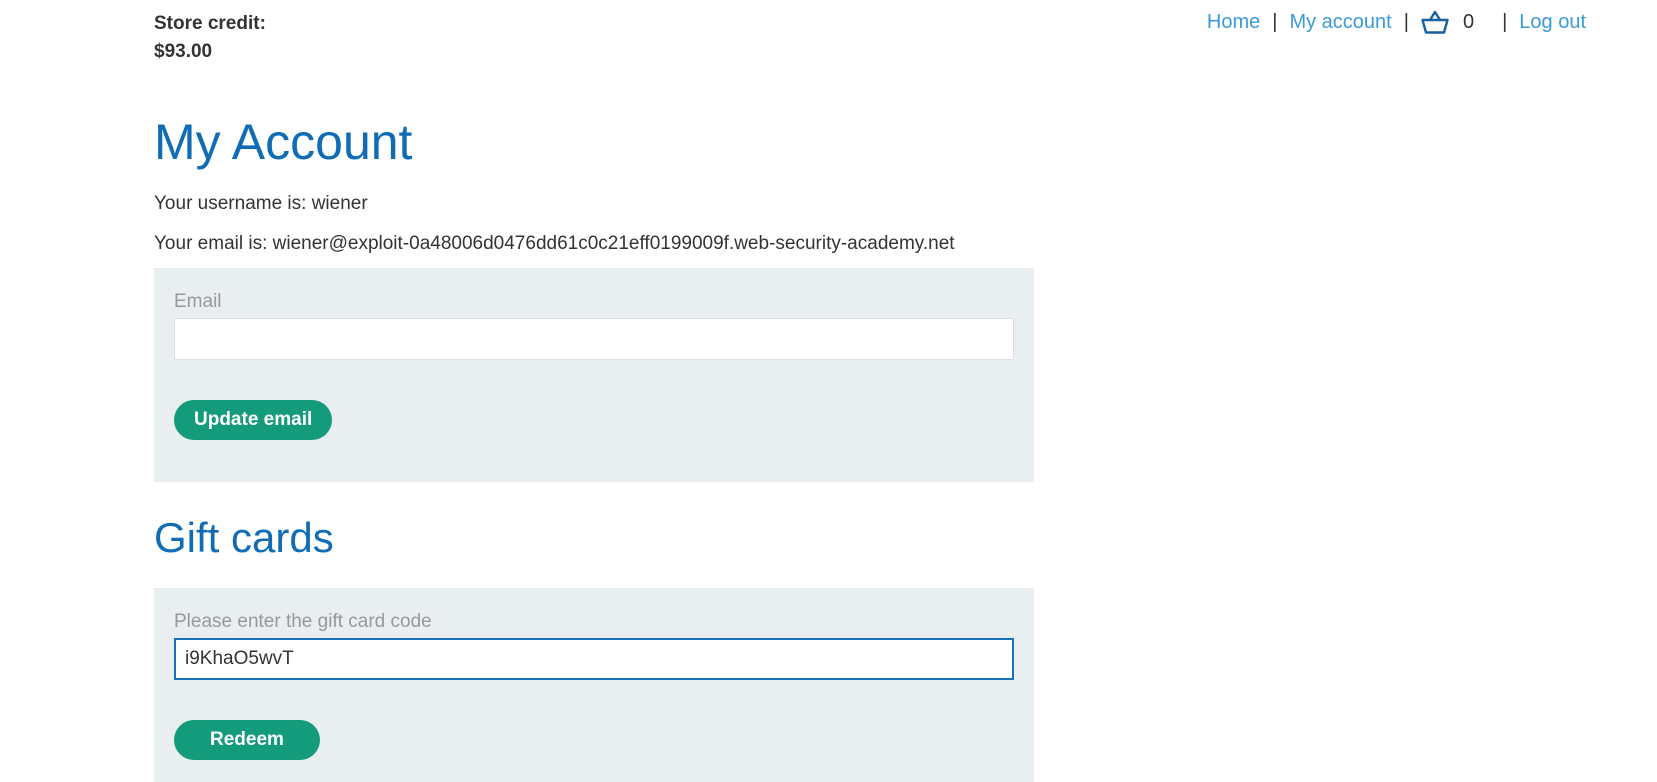 The height and width of the screenshot is (782, 1657). Describe the element at coordinates (261, 203) in the screenshot. I see `username-text: Your username is: wiener` at that location.